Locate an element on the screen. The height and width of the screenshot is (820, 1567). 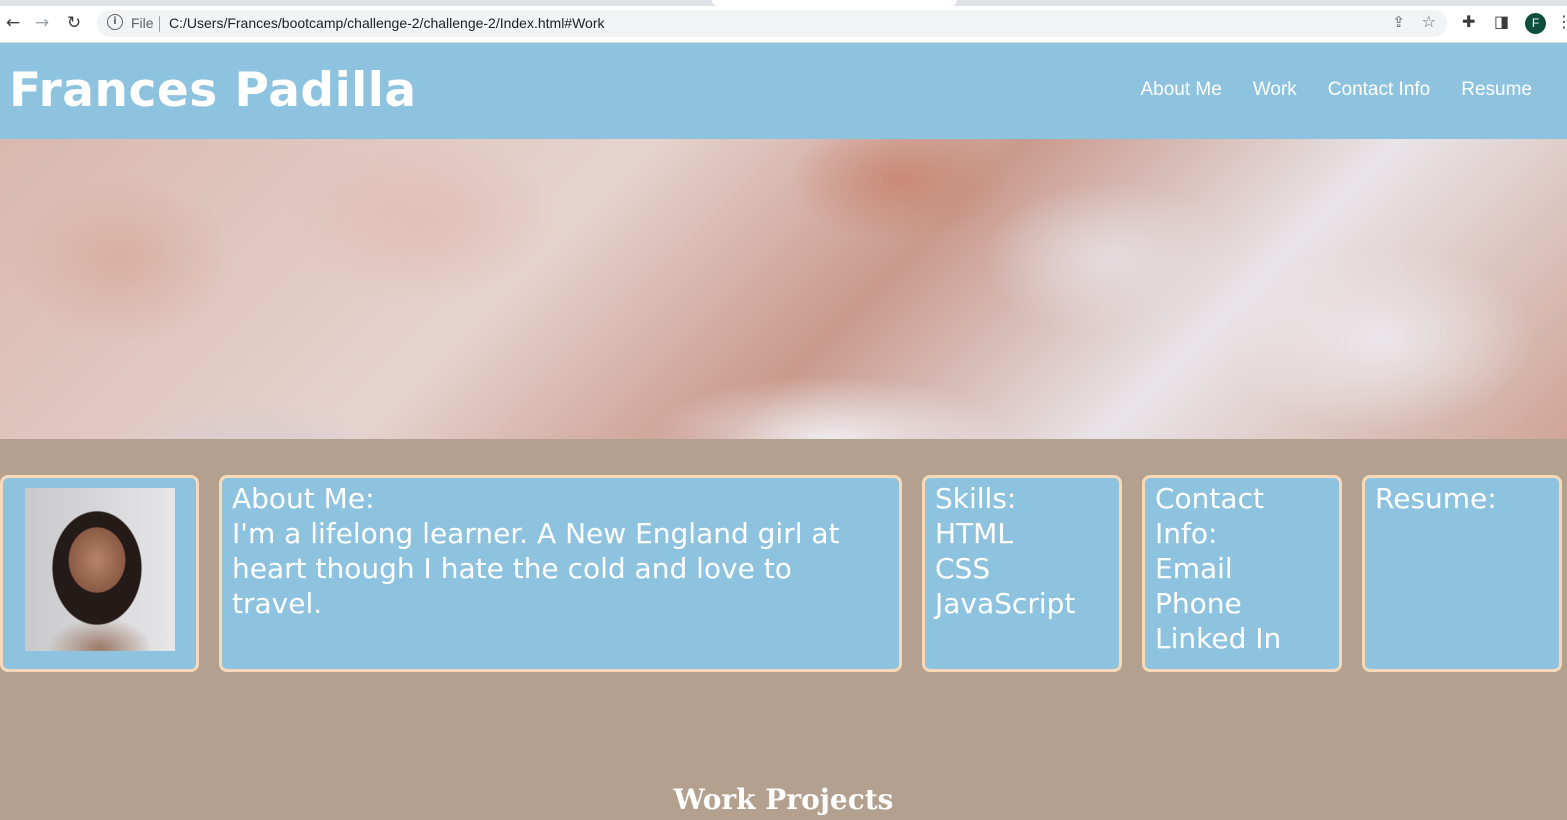
nav-link-contact-info: Contact Info is located at coordinates (1379, 90).